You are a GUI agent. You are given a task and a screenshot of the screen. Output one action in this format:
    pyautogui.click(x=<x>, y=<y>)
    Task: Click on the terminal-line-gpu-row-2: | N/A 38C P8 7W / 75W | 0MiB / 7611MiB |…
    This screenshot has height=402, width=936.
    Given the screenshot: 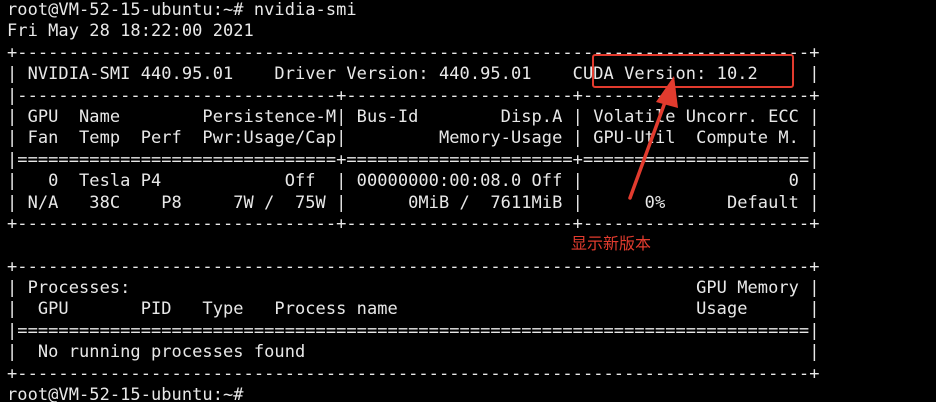 What is the action you would take?
    pyautogui.click(x=413, y=202)
    